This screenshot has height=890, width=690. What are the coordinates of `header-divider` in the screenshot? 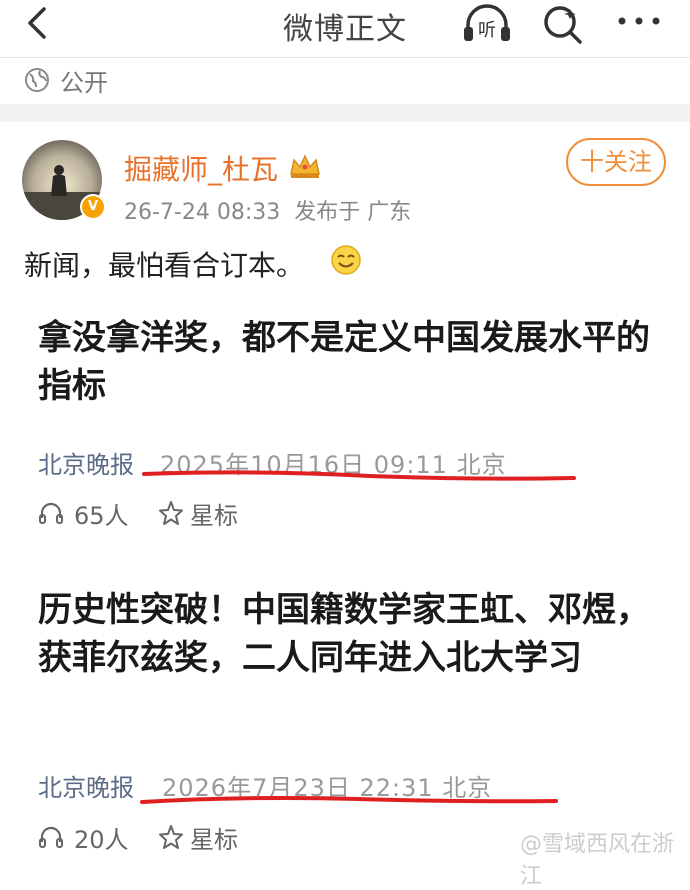 It's located at (345, 57).